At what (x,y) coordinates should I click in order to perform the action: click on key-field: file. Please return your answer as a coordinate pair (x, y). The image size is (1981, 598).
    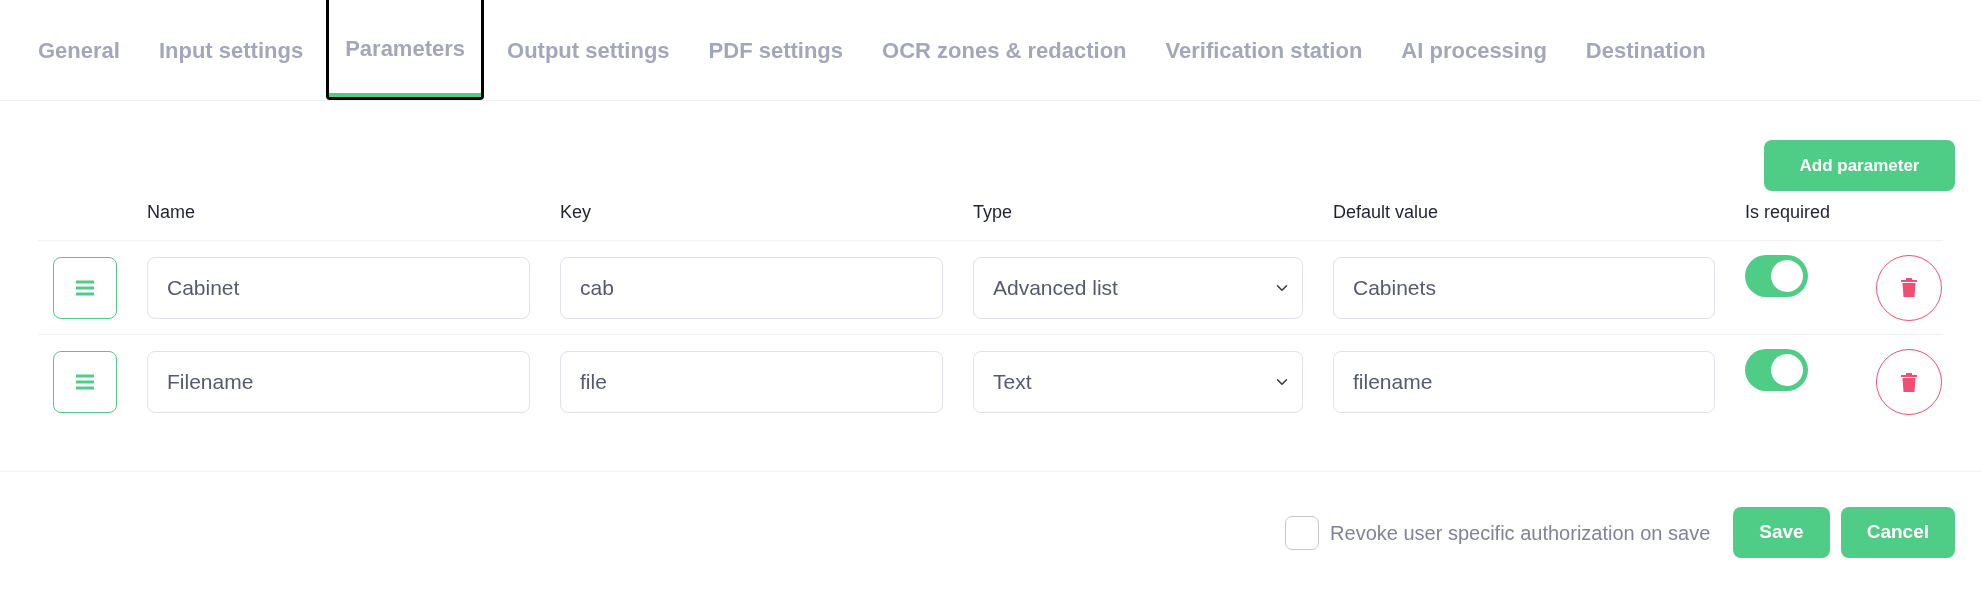
    Looking at the image, I should click on (751, 382).